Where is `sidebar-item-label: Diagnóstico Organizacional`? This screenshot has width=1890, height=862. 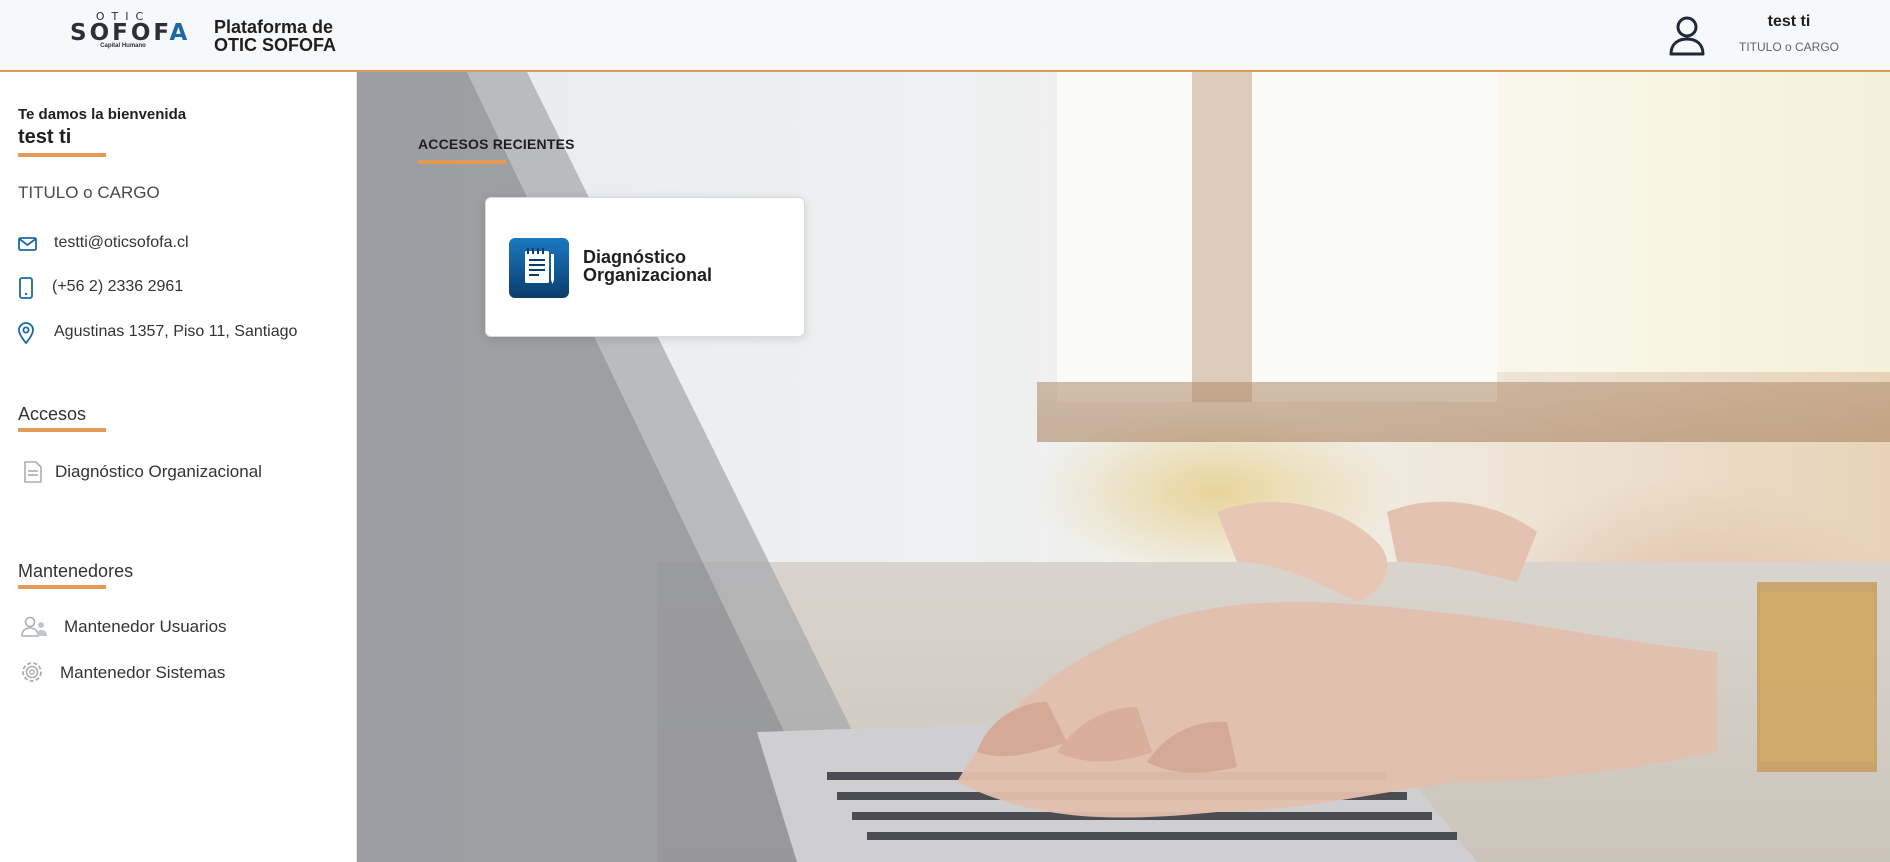
sidebar-item-label: Diagnóstico Organizacional is located at coordinates (158, 471).